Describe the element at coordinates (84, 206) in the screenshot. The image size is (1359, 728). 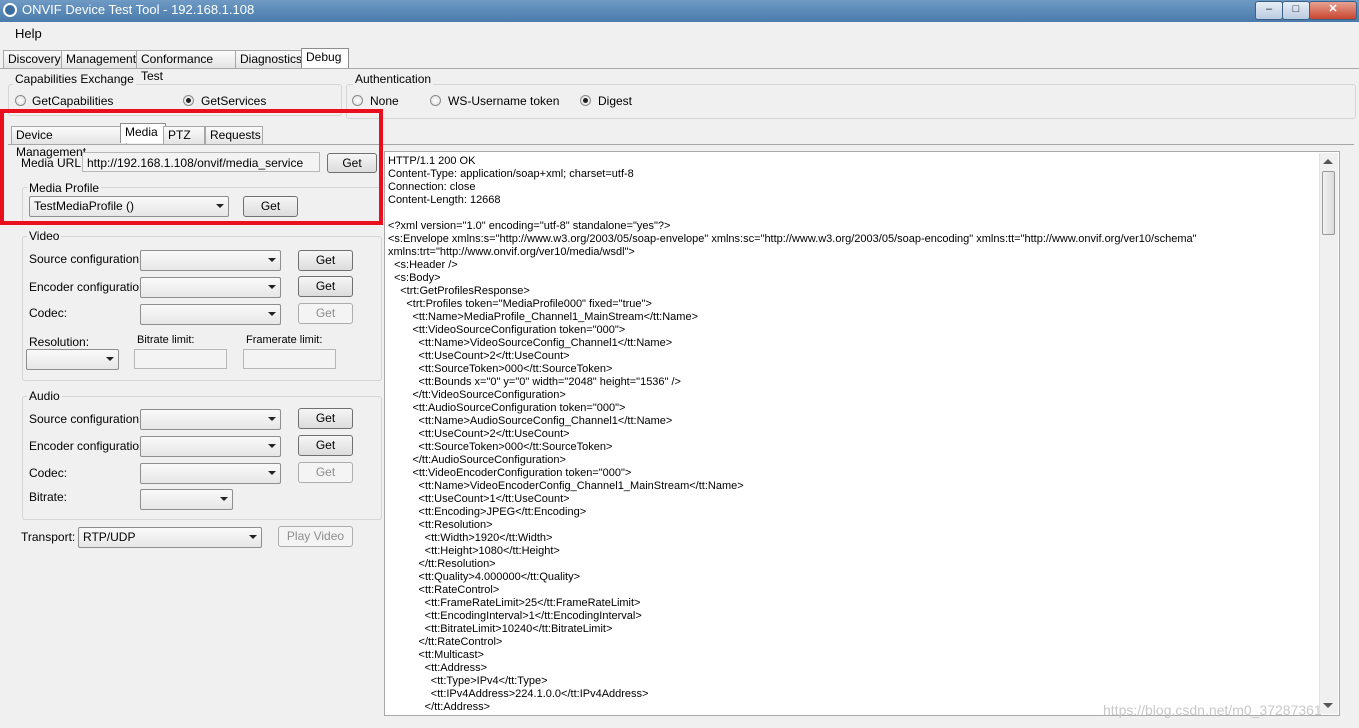
I see `media-profile-value: TestMediaProfile ()` at that location.